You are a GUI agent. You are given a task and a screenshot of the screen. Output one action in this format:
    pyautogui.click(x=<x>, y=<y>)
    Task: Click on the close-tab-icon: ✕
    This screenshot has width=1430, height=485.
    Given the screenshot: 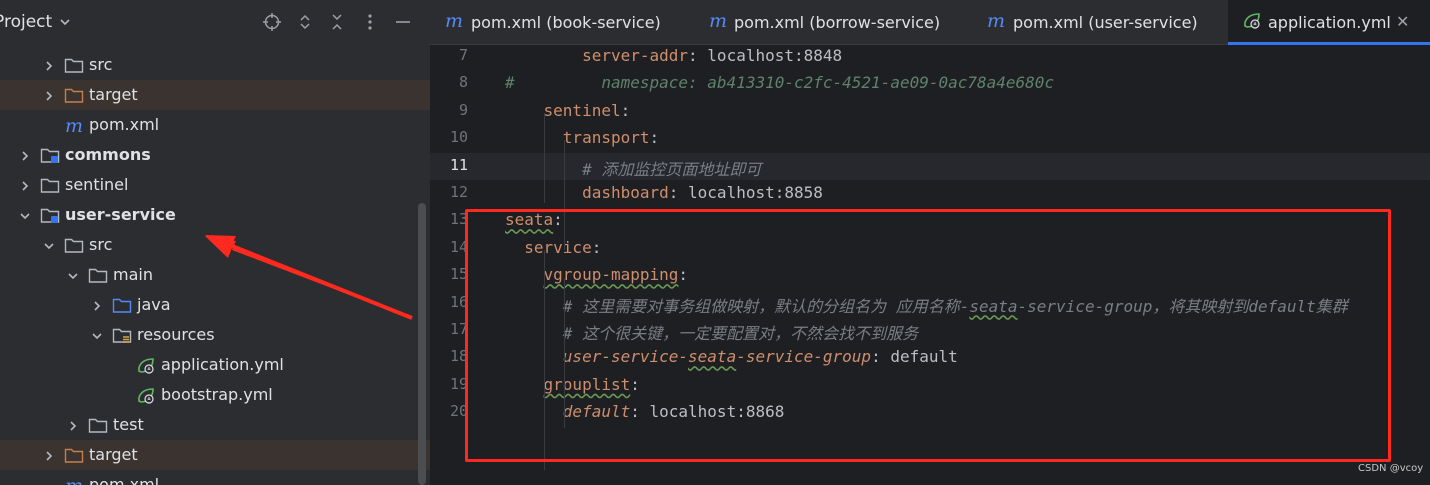 What is the action you would take?
    pyautogui.click(x=1402, y=21)
    